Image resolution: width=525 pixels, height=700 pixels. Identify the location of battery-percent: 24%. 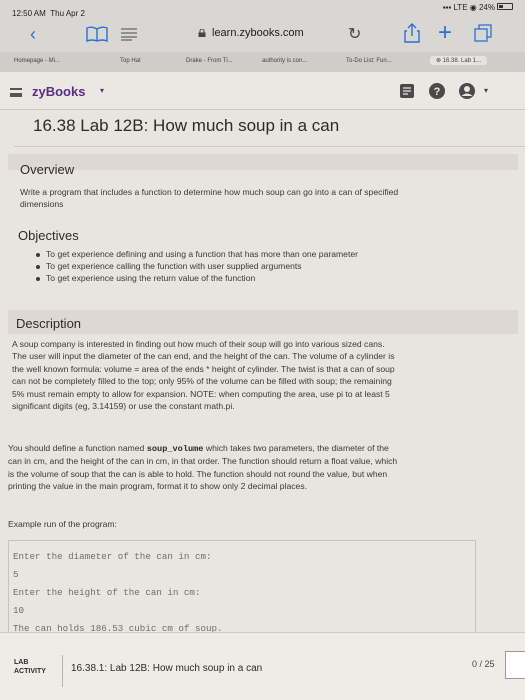
(486, 7).